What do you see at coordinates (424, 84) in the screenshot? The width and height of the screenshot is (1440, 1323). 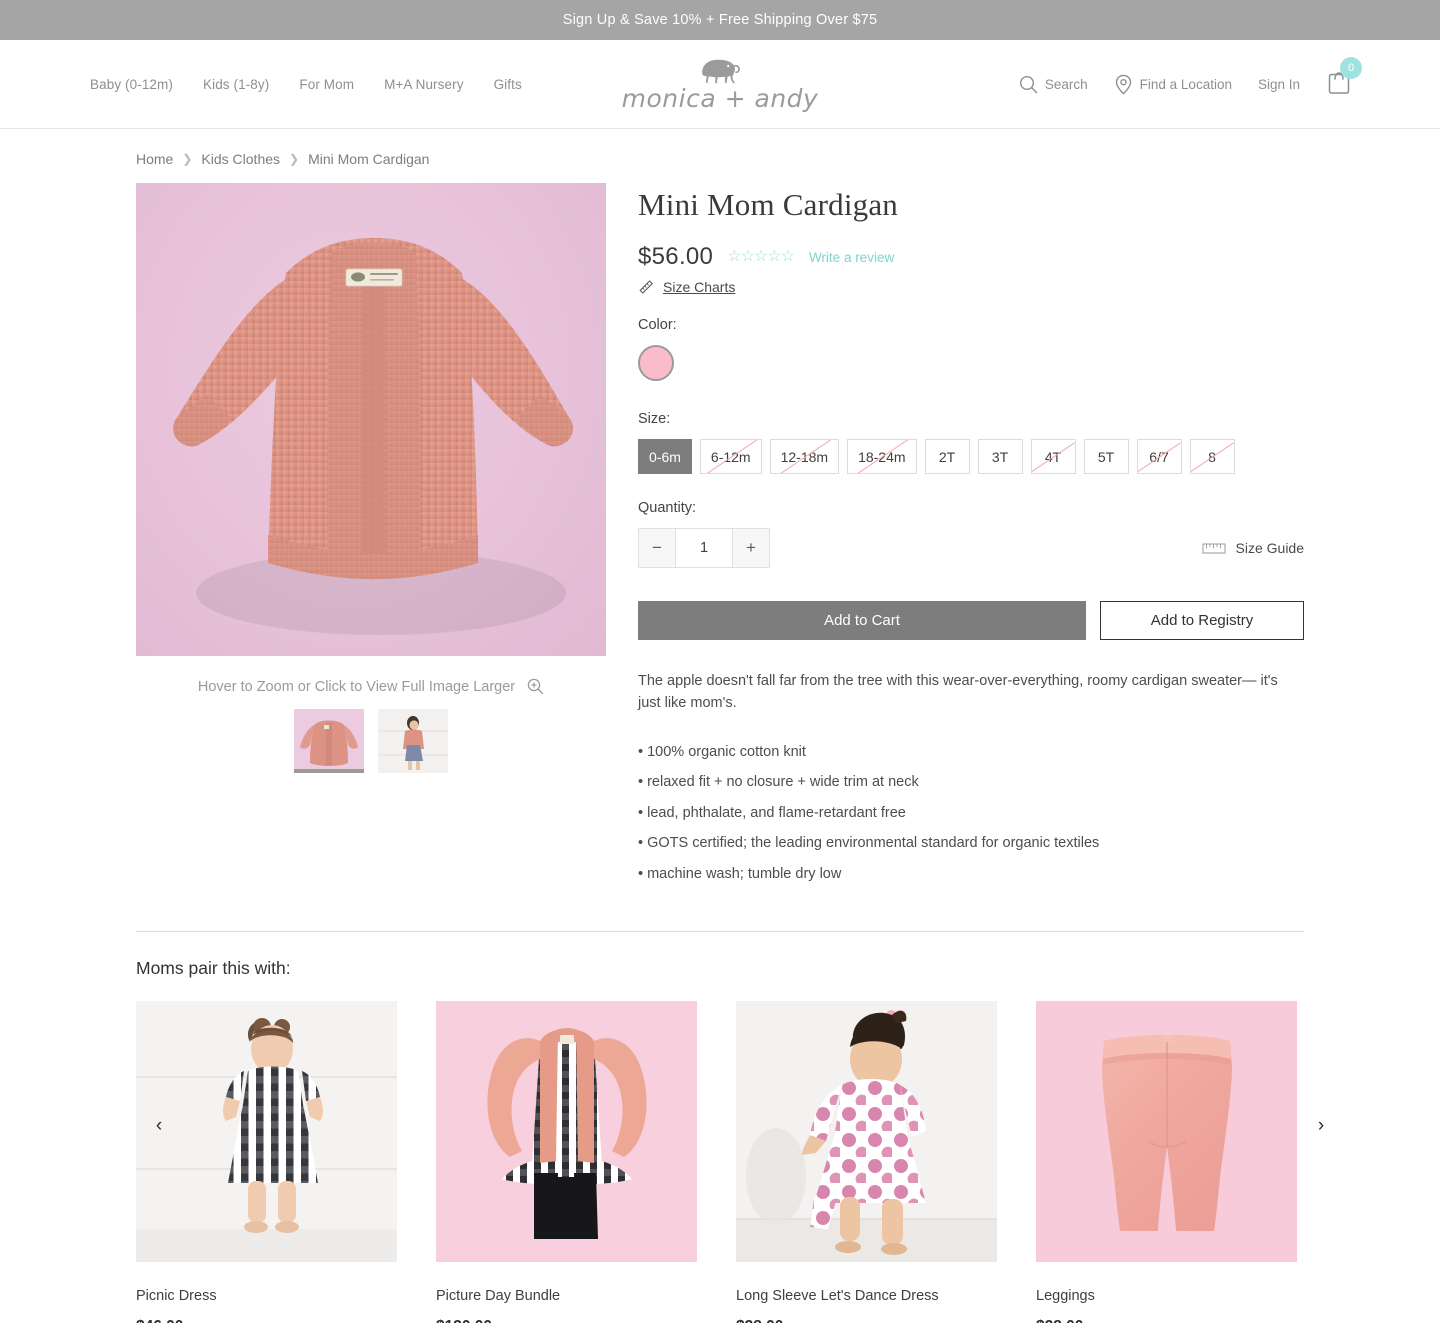 I see `nav-item-nursery: M+A Nursery` at bounding box center [424, 84].